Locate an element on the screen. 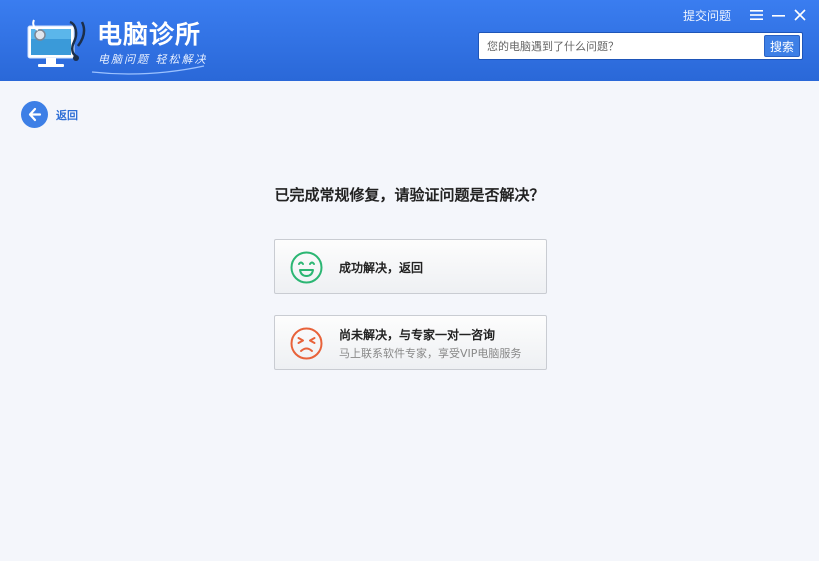 Image resolution: width=819 pixels, height=561 pixels. menu-button is located at coordinates (756, 15).